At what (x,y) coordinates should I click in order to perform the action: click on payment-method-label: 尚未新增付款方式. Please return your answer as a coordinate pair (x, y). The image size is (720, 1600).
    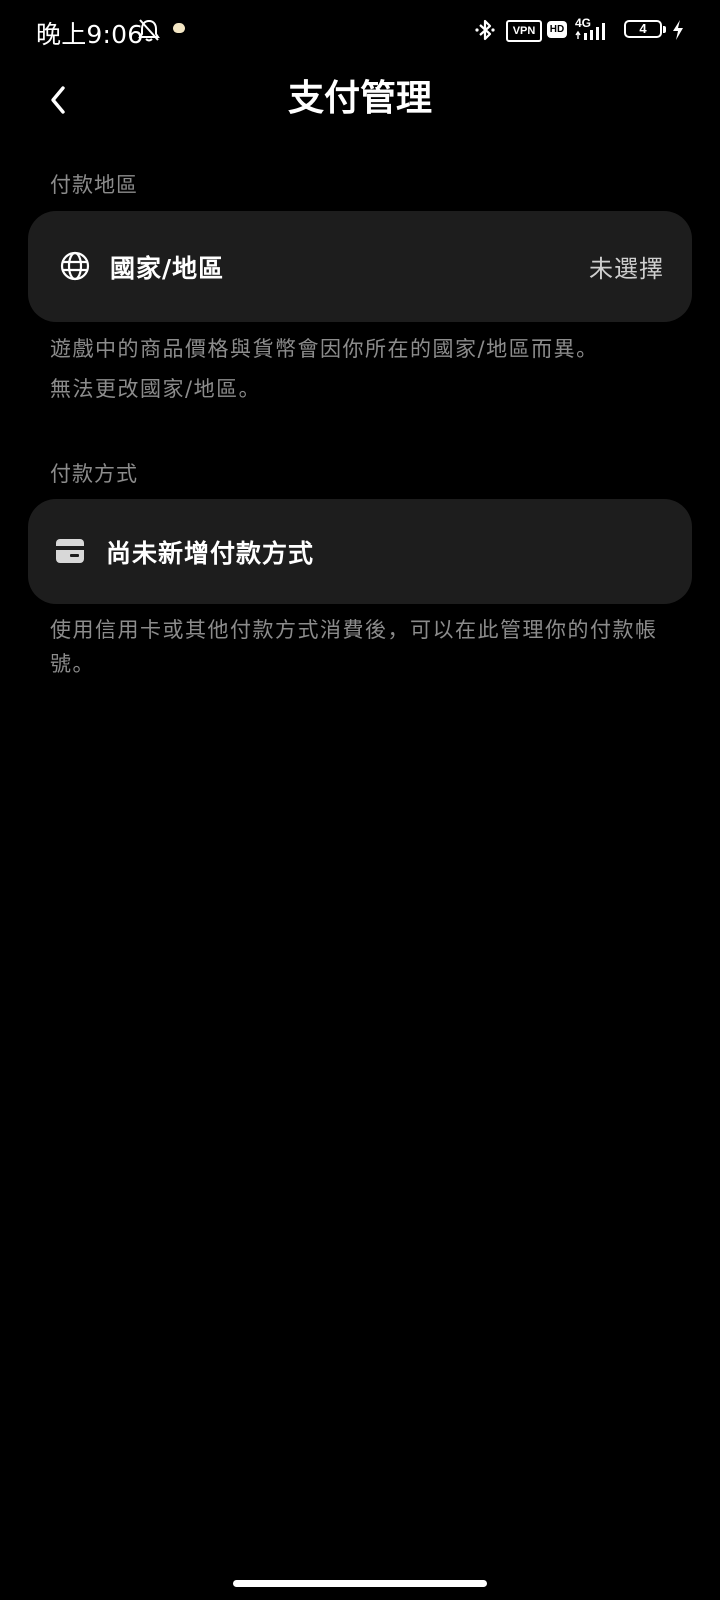
    Looking at the image, I should click on (210, 553).